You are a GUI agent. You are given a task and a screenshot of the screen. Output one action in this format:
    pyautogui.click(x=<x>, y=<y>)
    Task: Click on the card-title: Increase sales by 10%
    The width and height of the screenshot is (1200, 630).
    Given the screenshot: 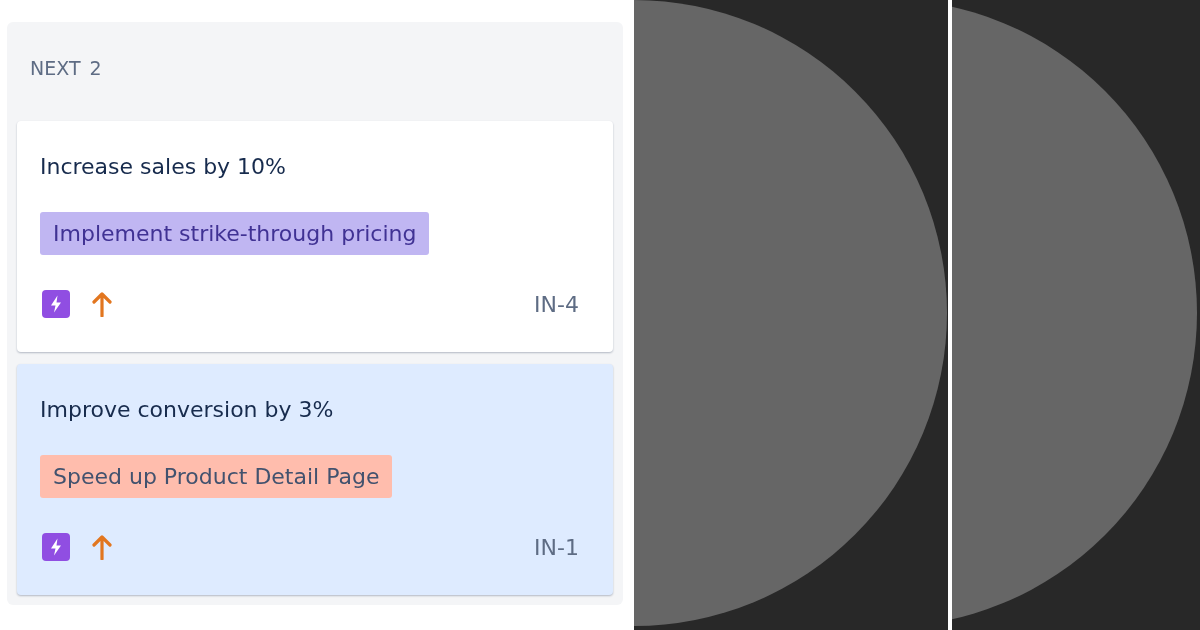 What is the action you would take?
    pyautogui.click(x=163, y=167)
    